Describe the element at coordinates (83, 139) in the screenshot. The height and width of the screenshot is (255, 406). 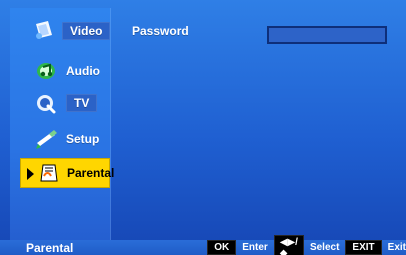
I see `sidebar-item-label: Setup` at that location.